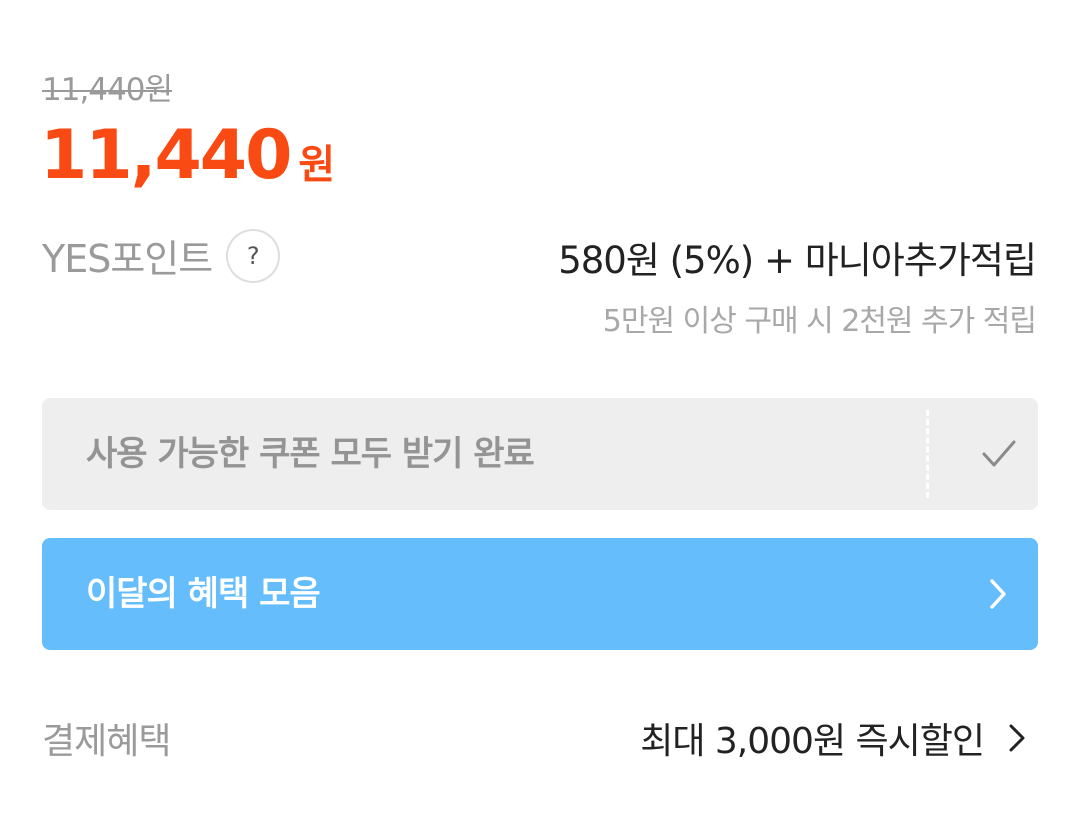 Image resolution: width=1080 pixels, height=815 pixels. I want to click on coupon-label: 사용 가능한 쿠폰 모두 받기 완료, so click(310, 454).